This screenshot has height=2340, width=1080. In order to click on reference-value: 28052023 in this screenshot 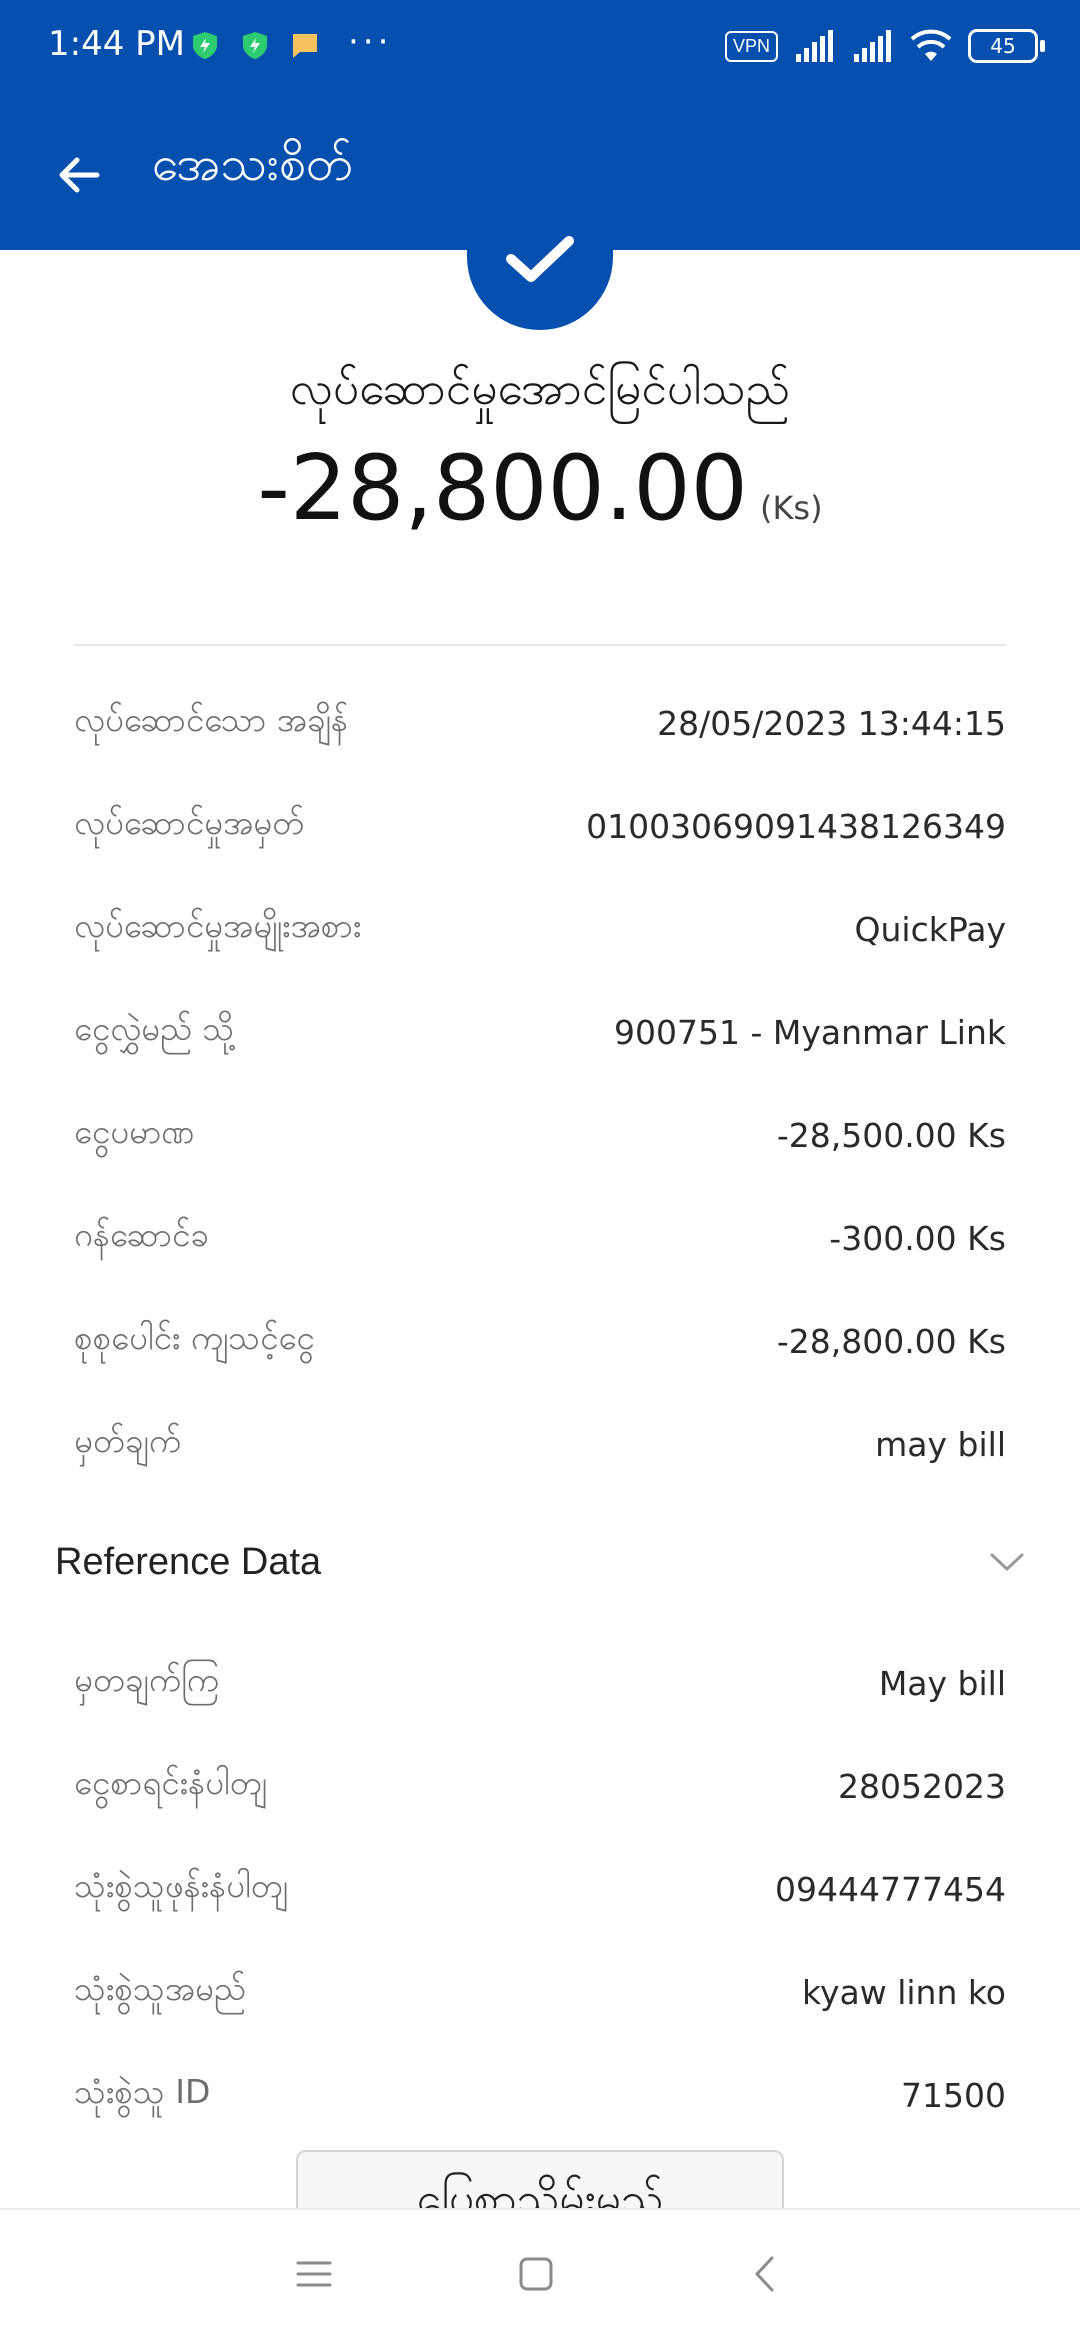, I will do `click(922, 1786)`.